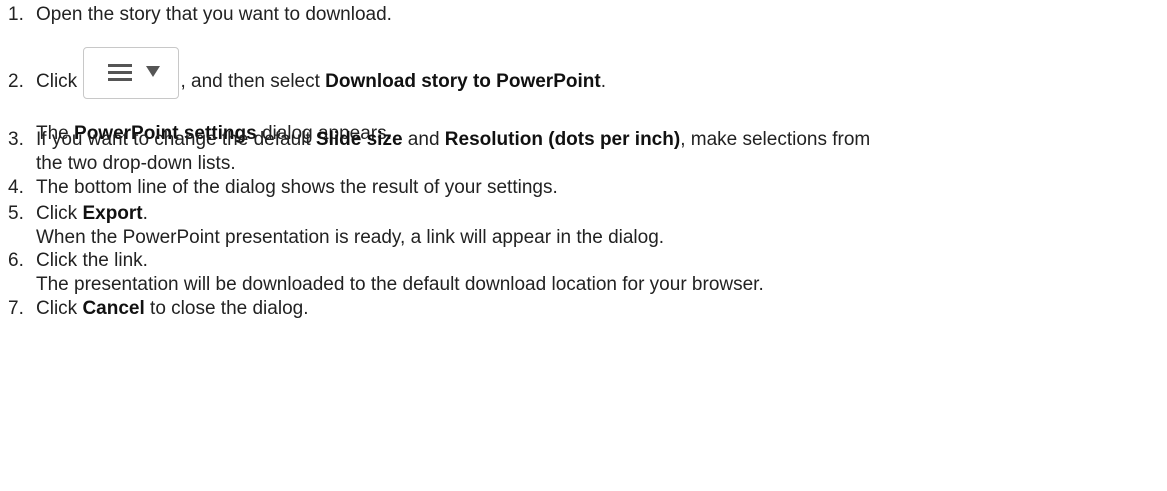 This screenshot has width=1167, height=491. I want to click on step-number: 6., so click(16, 260).